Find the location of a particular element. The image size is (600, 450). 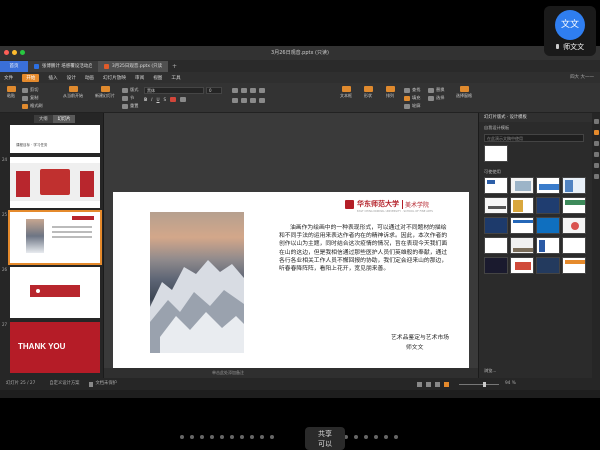

play-from-current-button: 从当前开始 is located at coordinates (73, 92).